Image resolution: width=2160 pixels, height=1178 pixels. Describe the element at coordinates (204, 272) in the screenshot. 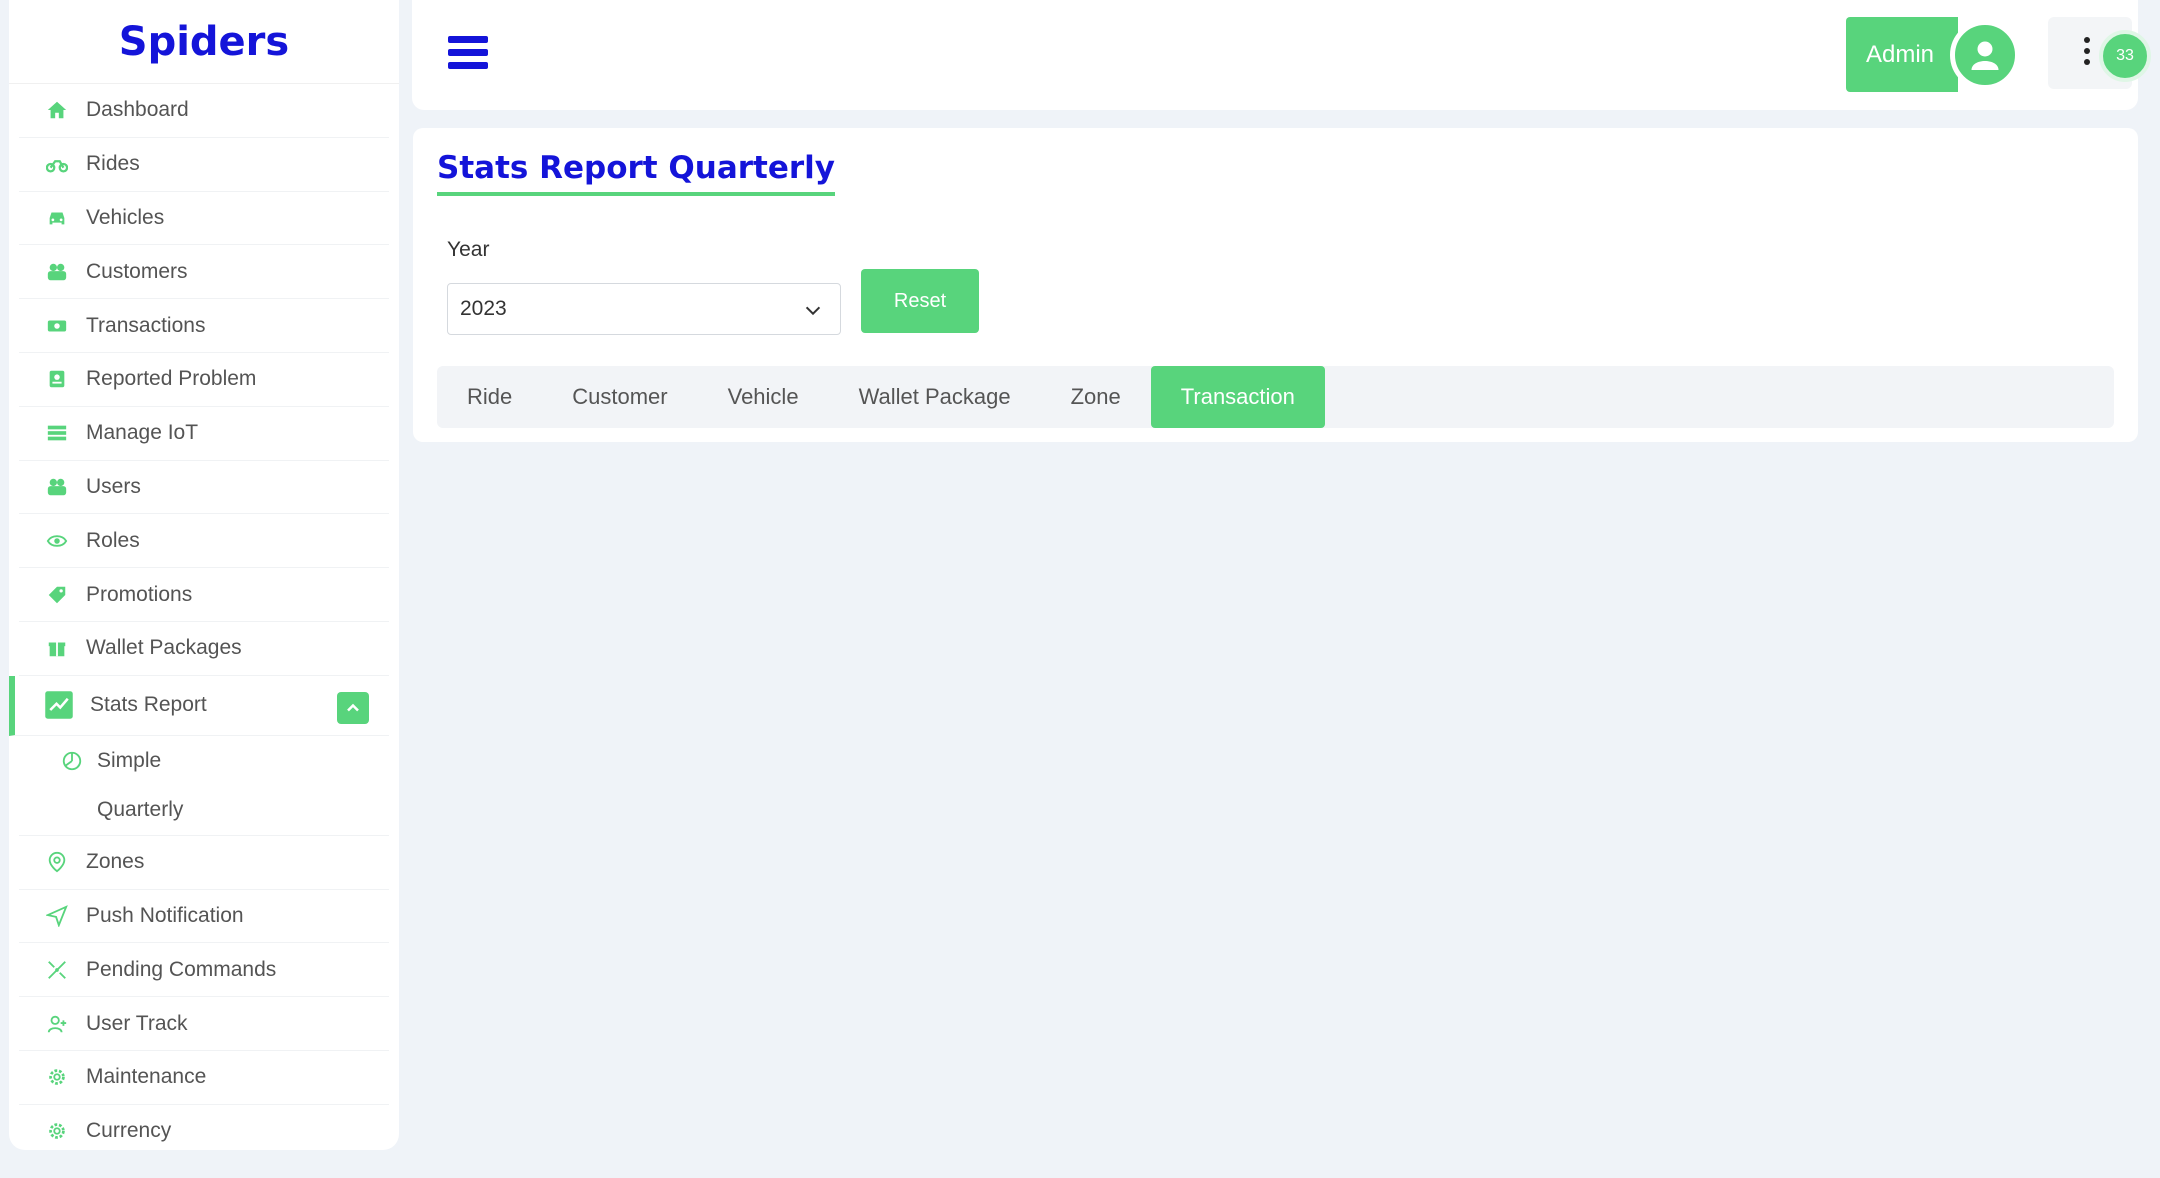

I see `sidebar-item-customers: Customers` at that location.